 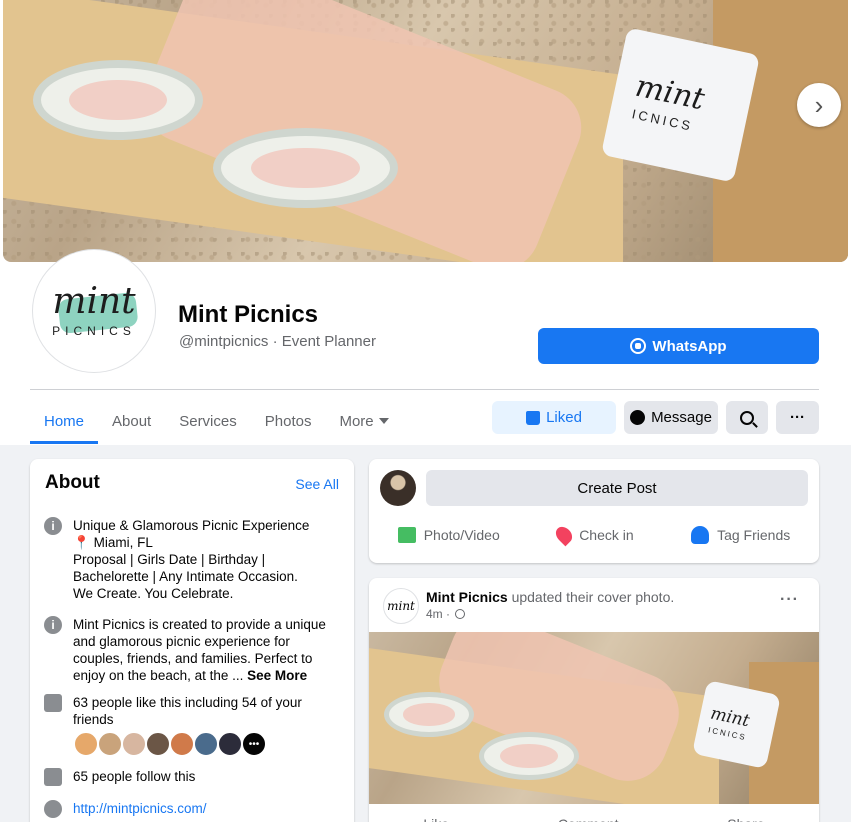 I want to click on profile-avatar: mint PICNICS, so click(x=94, y=311).